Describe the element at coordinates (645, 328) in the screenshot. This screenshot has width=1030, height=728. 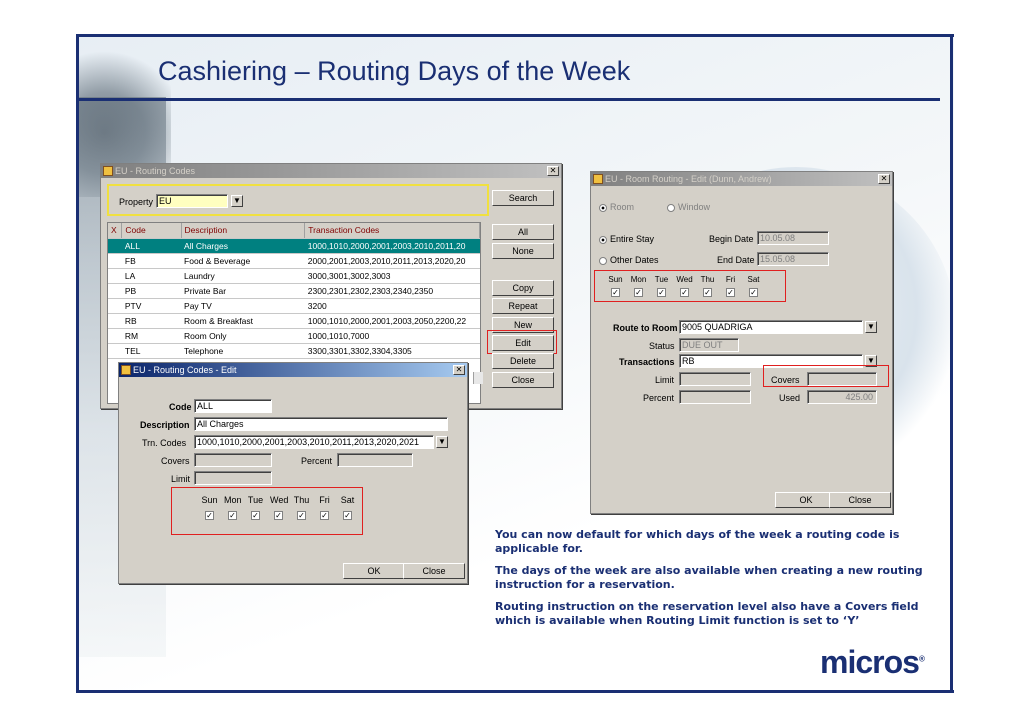
I see `route-to-room-label: Route to Room` at that location.